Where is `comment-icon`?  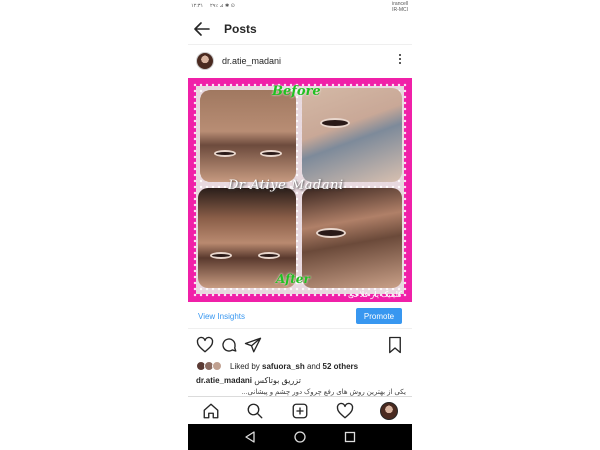 comment-icon is located at coordinates (229, 345).